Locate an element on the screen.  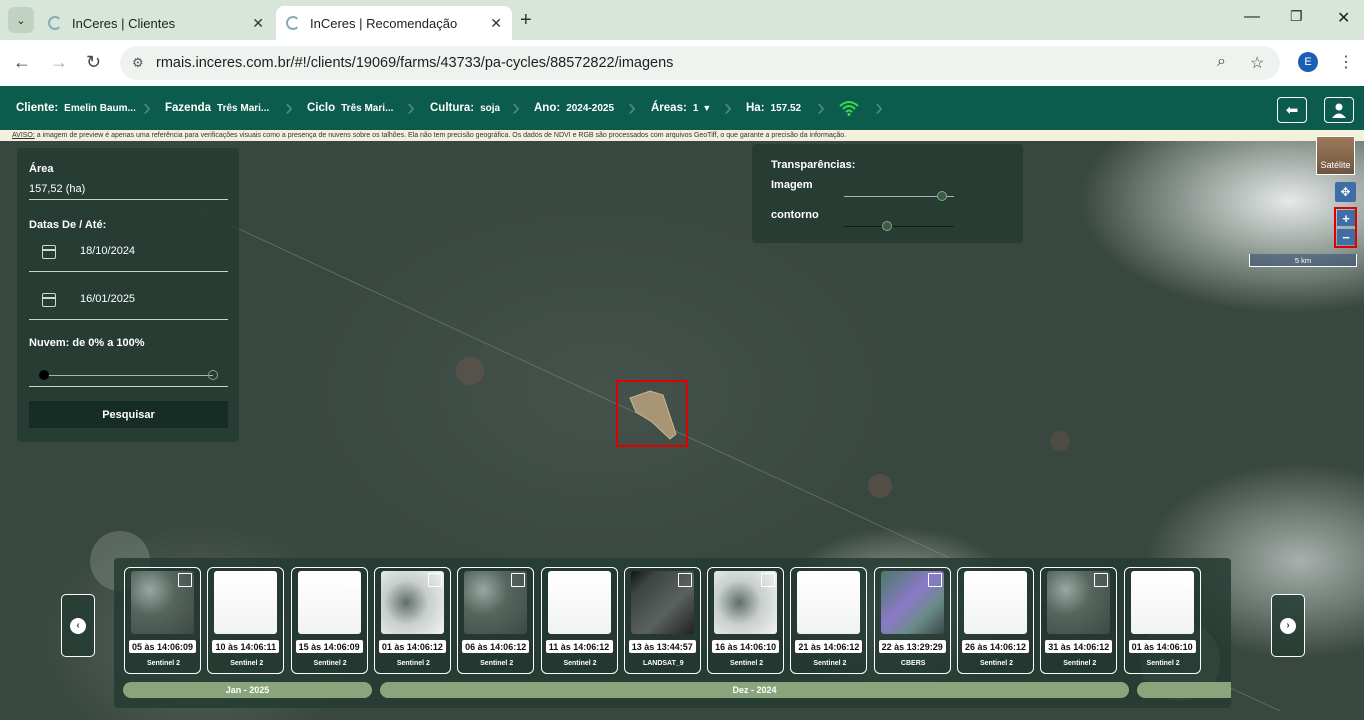
bookmark-star-icon: ☆ is located at coordinates (1257, 63).